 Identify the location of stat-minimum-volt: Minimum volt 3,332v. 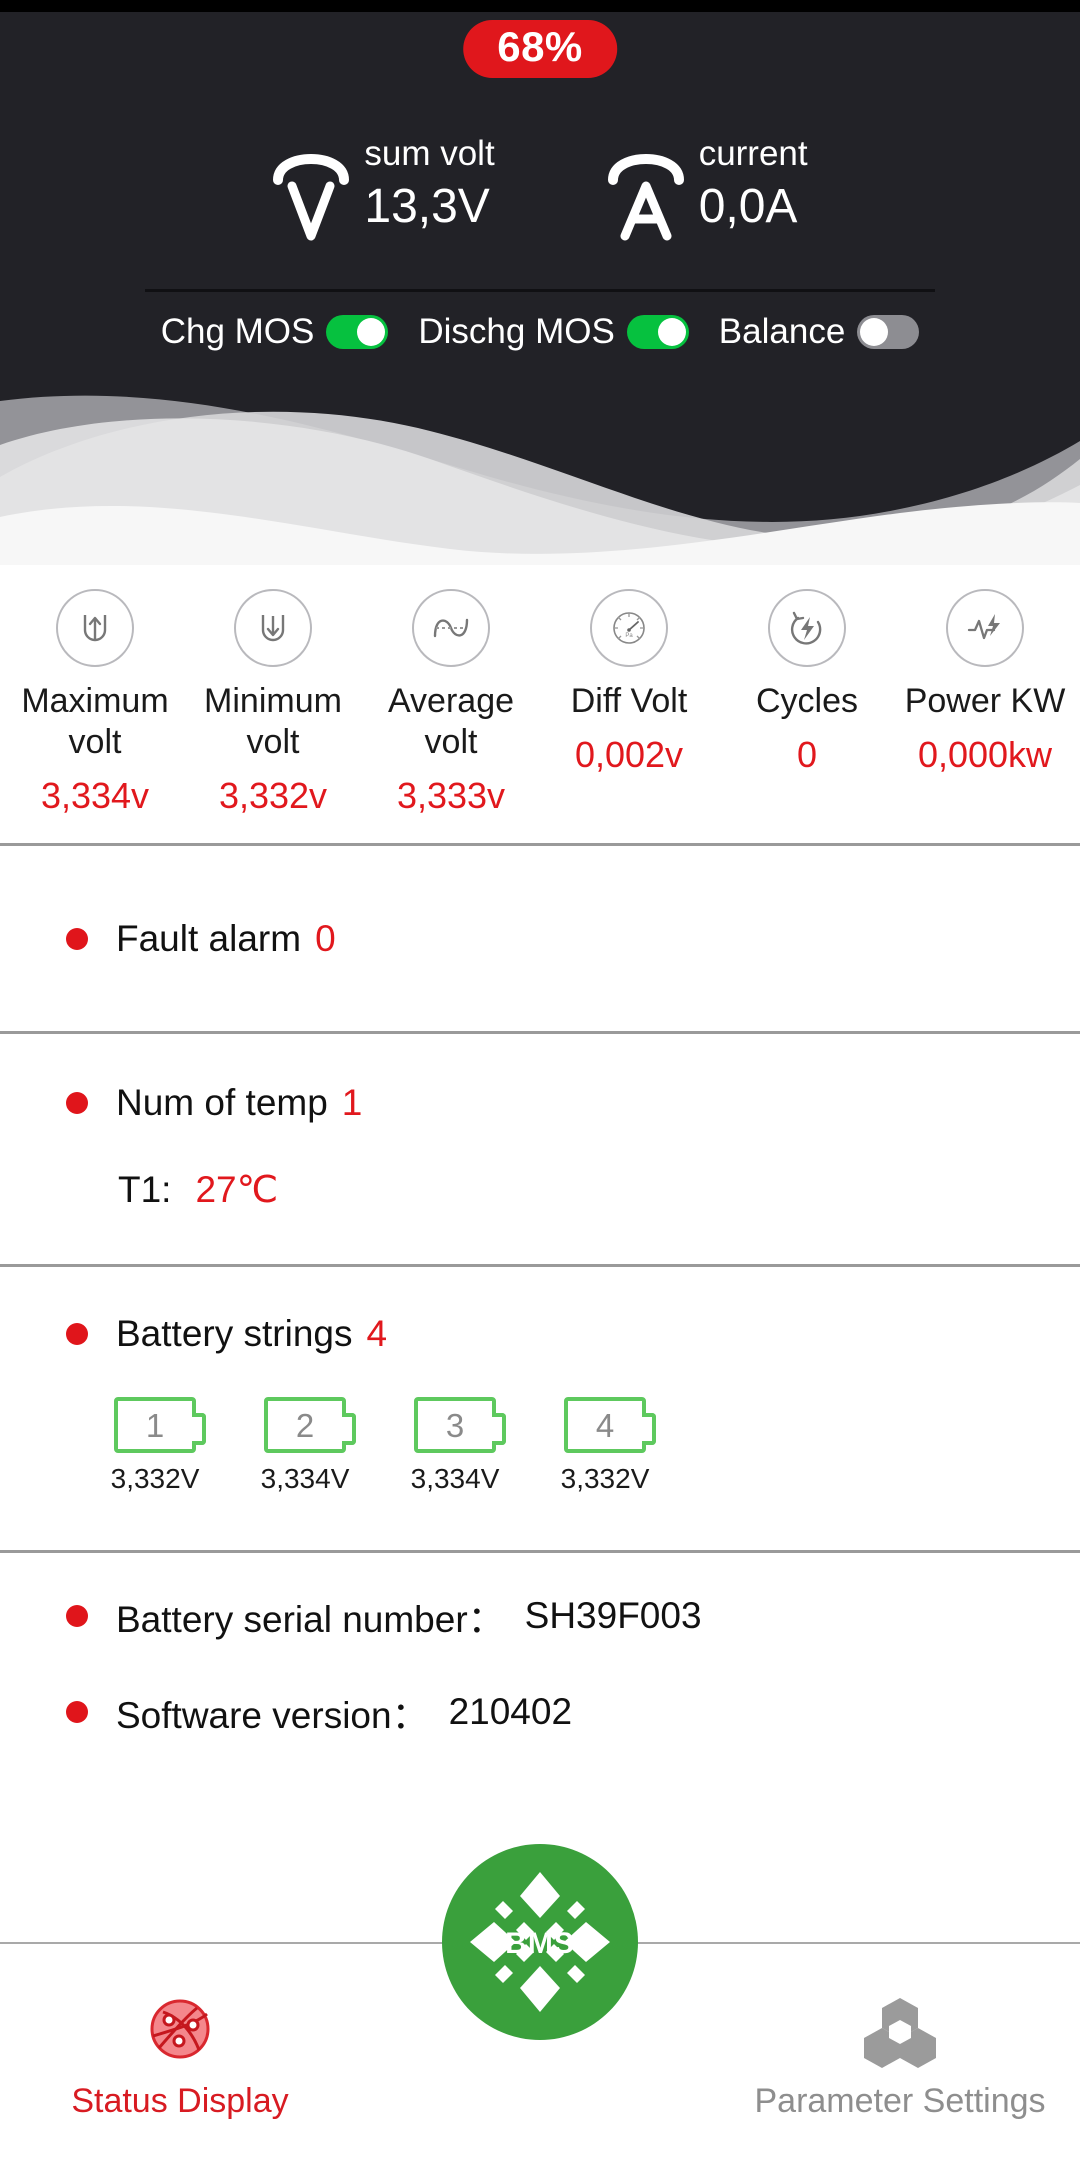
(273, 703).